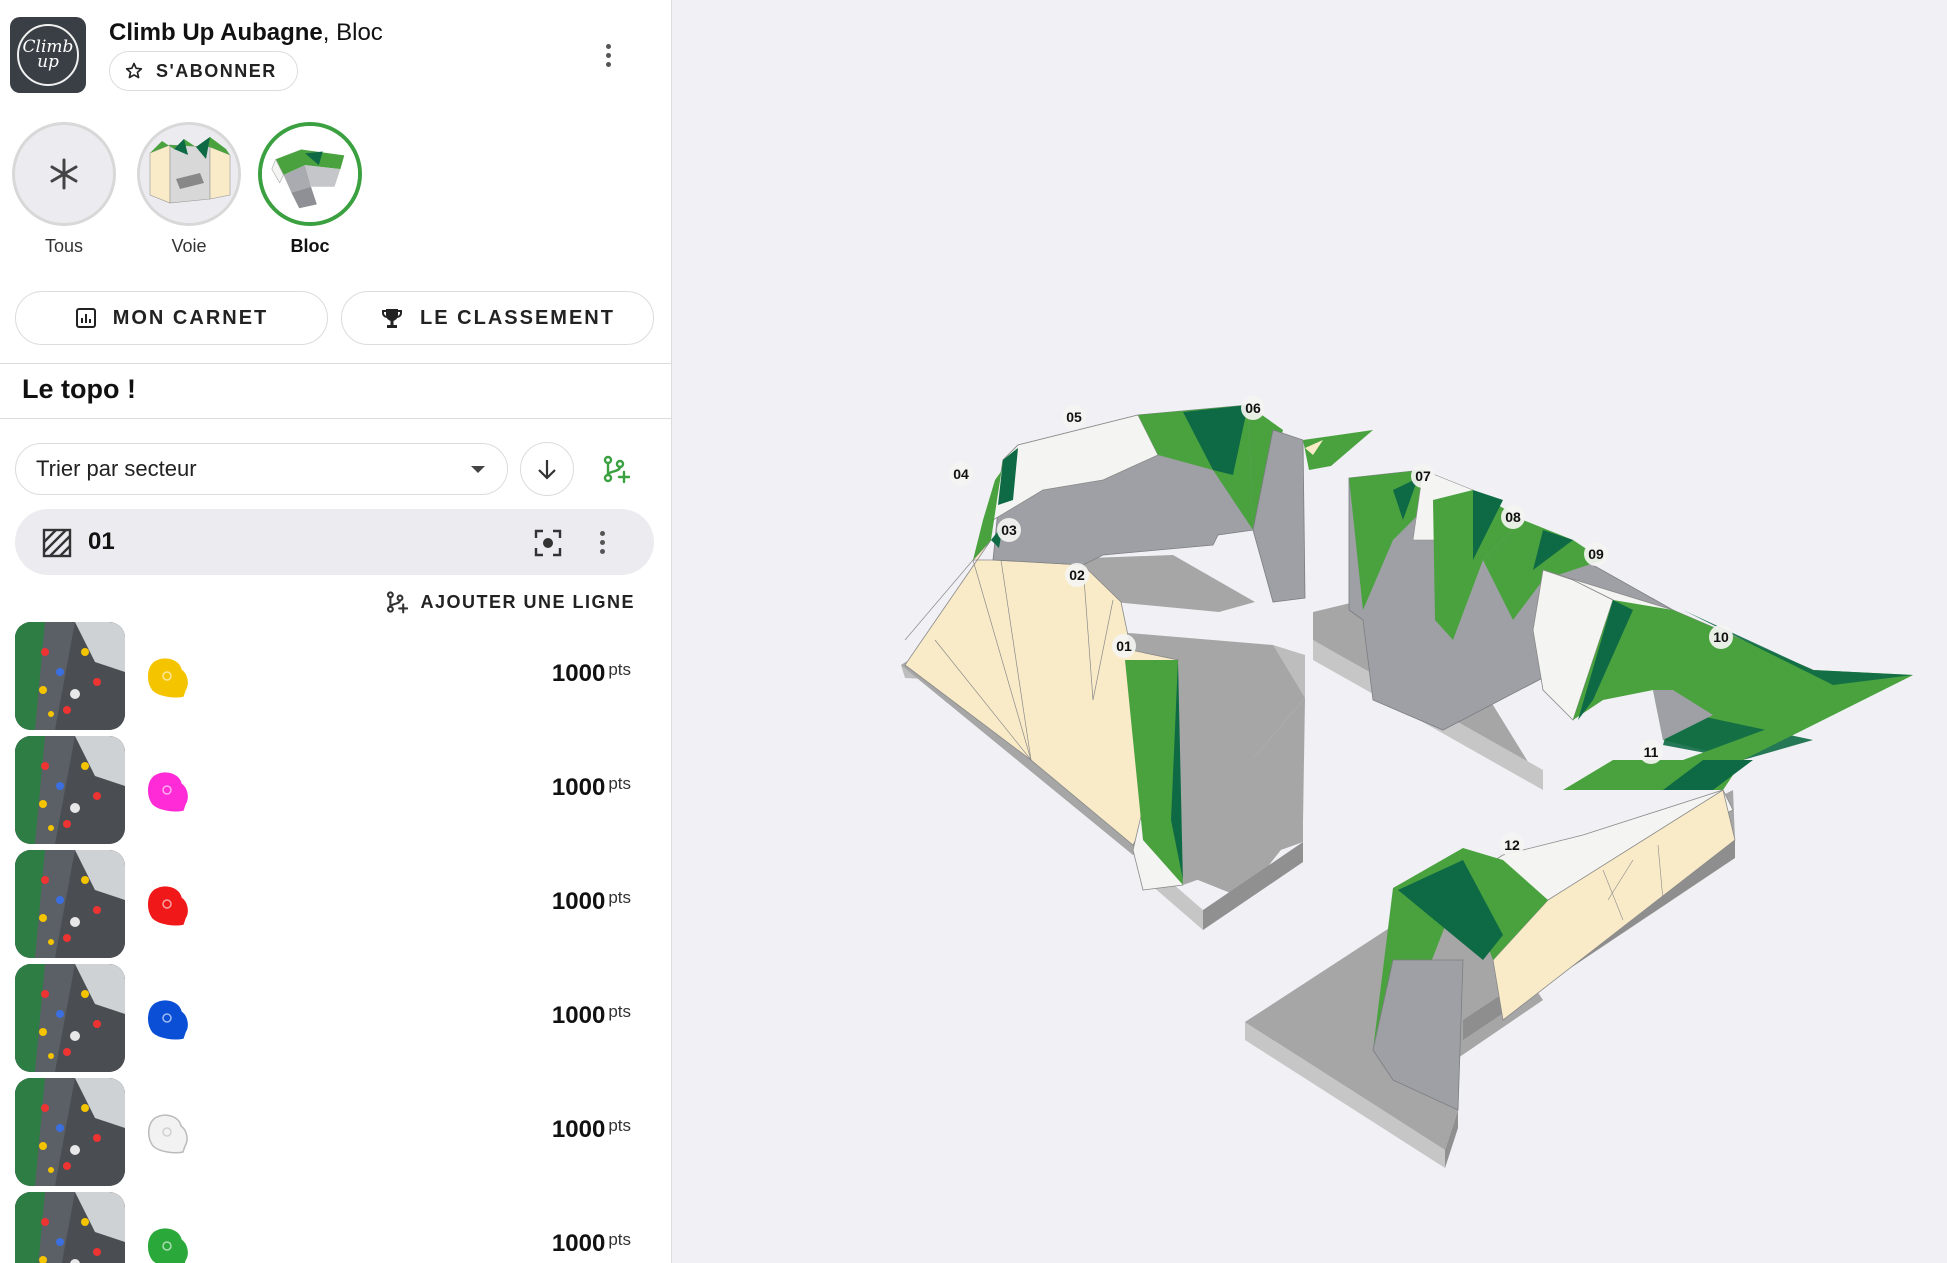  I want to click on sector-label-07: 07, so click(1423, 476).